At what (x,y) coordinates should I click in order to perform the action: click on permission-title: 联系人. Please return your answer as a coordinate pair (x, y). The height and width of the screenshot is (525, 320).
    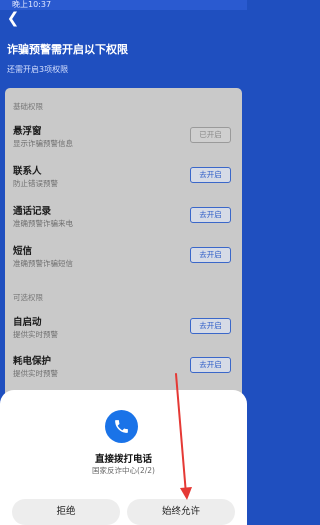
    Looking at the image, I should click on (27, 171).